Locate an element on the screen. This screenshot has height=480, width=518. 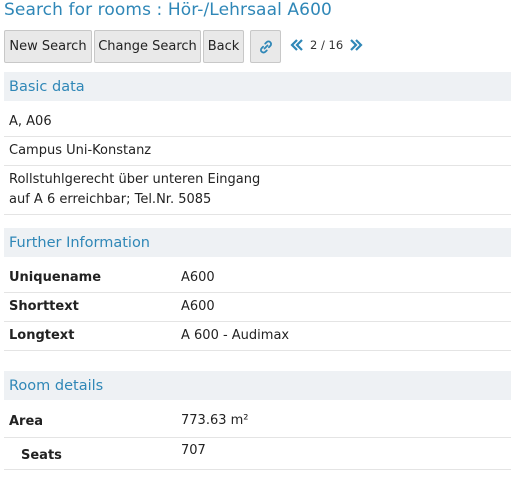
basic-data-row: Campus Uni-Konstanz is located at coordinates (257, 151).